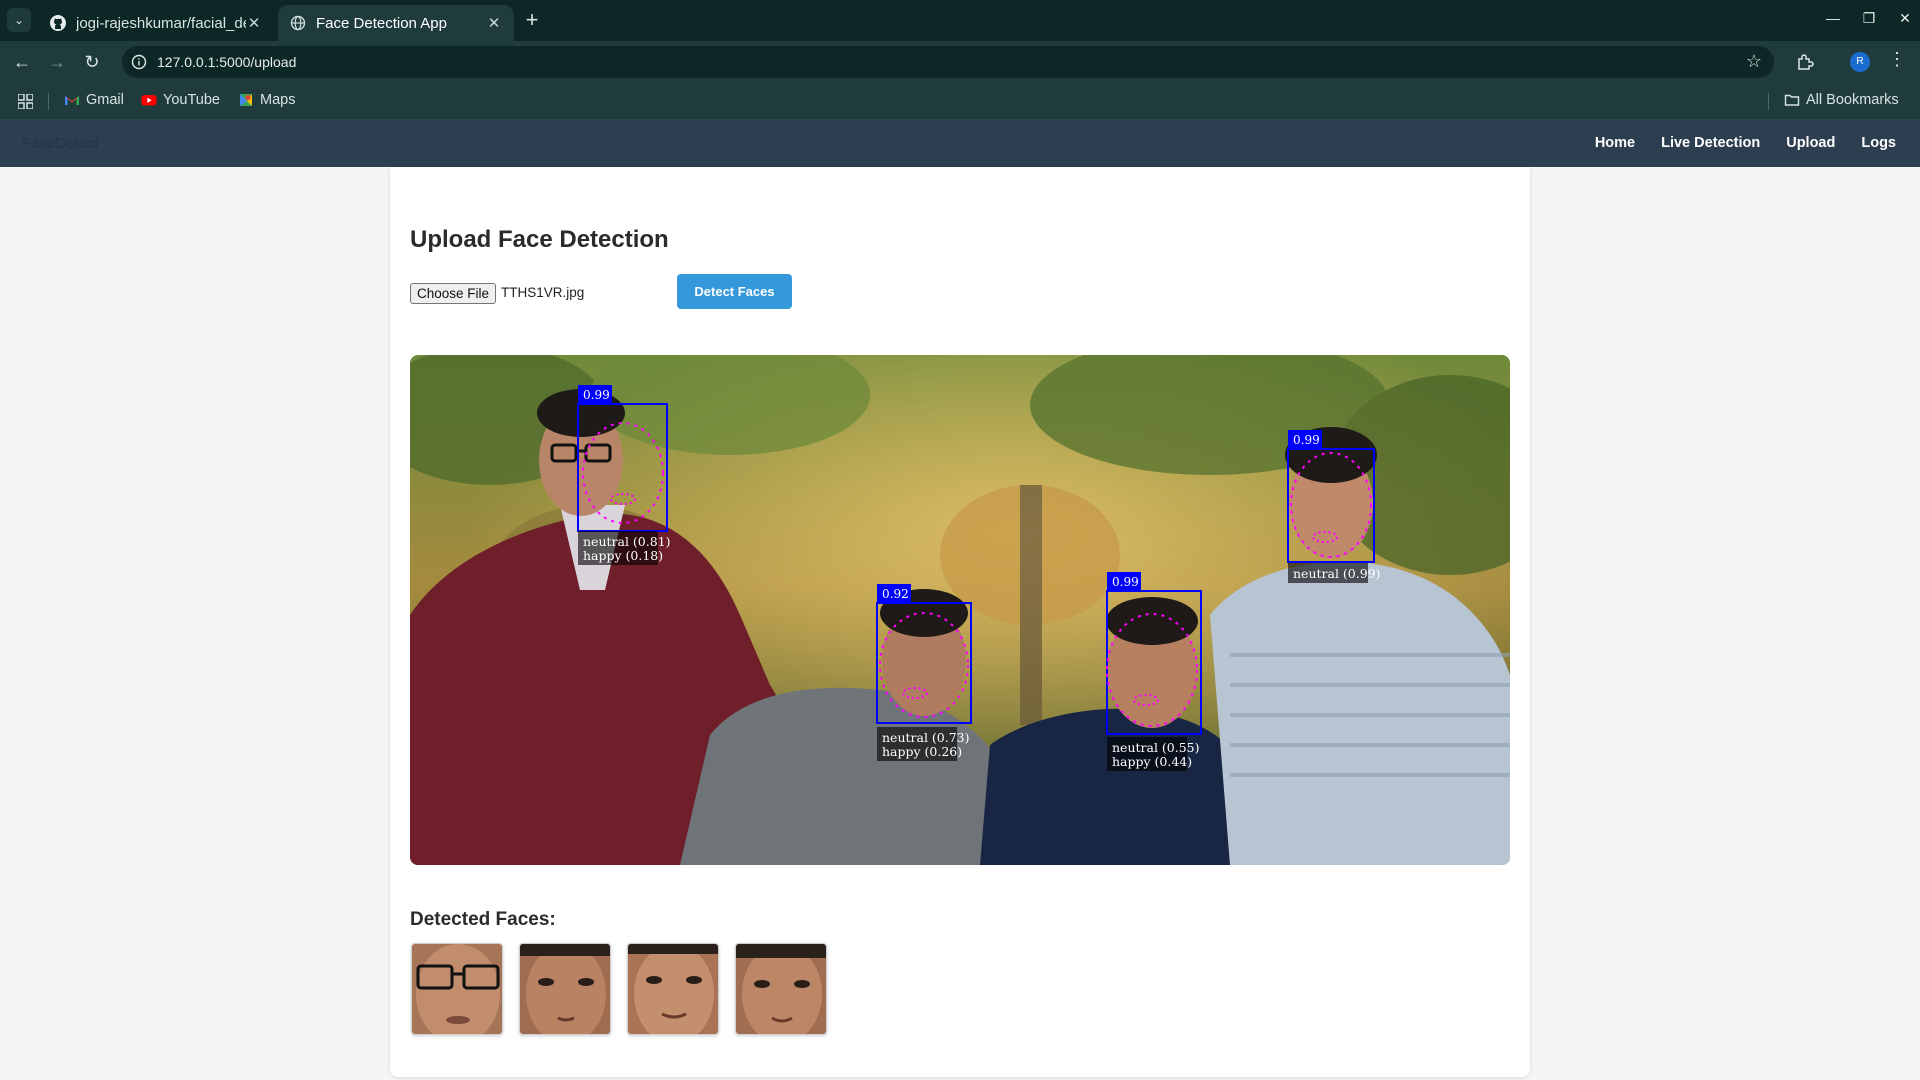 The width and height of the screenshot is (1920, 1080). What do you see at coordinates (1710, 143) in the screenshot?
I see `nav-live-detection-link: Live Detection` at bounding box center [1710, 143].